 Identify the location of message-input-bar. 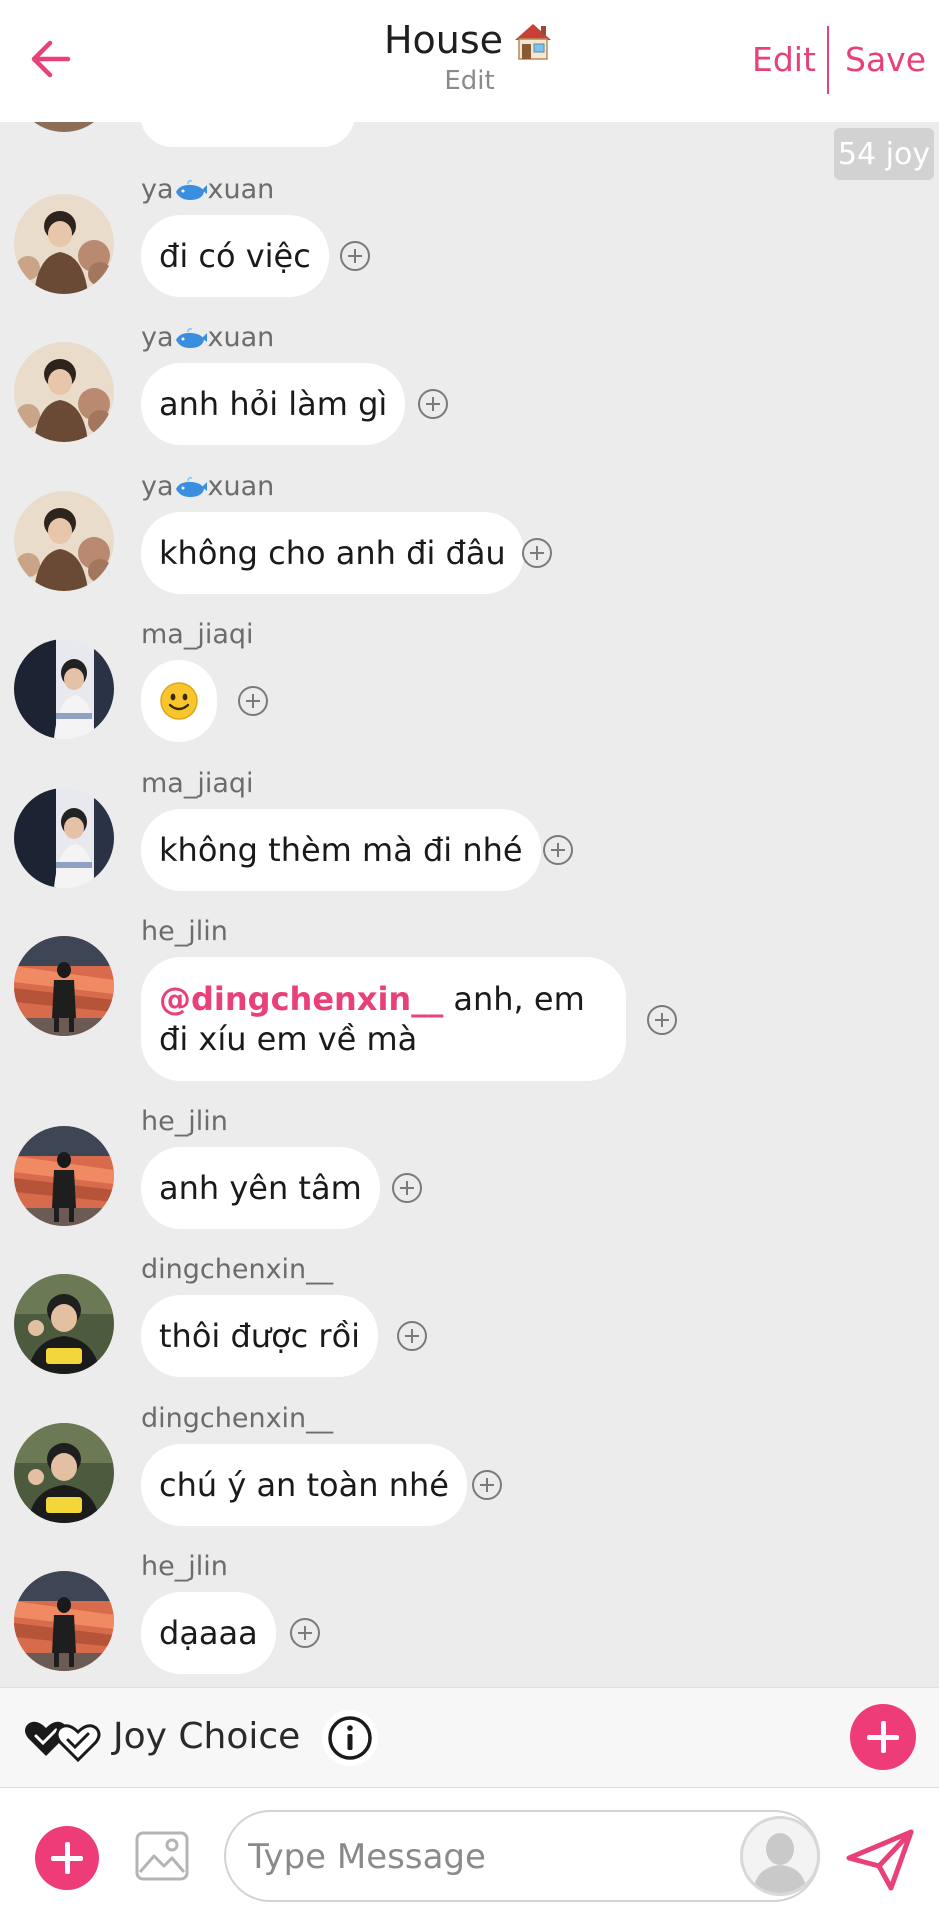
(469, 1853).